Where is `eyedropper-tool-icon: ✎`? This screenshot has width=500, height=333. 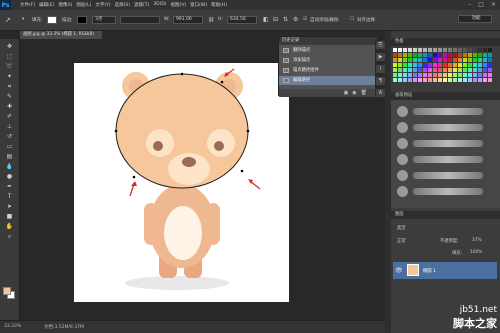
eyedropper-tool-icon: ✎ is located at coordinates (9, 96).